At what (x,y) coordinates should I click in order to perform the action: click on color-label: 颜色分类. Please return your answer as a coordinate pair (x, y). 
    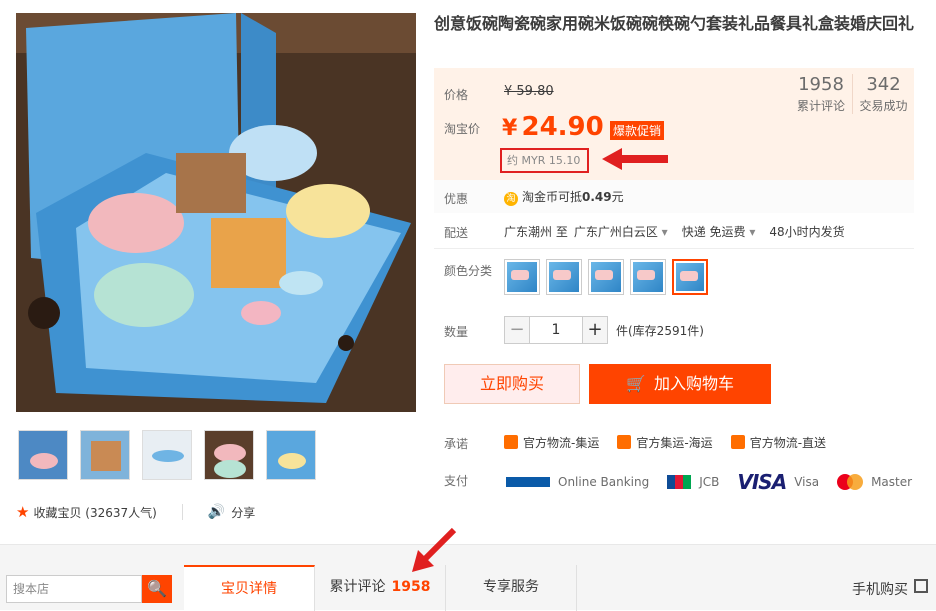
    Looking at the image, I should click on (468, 271).